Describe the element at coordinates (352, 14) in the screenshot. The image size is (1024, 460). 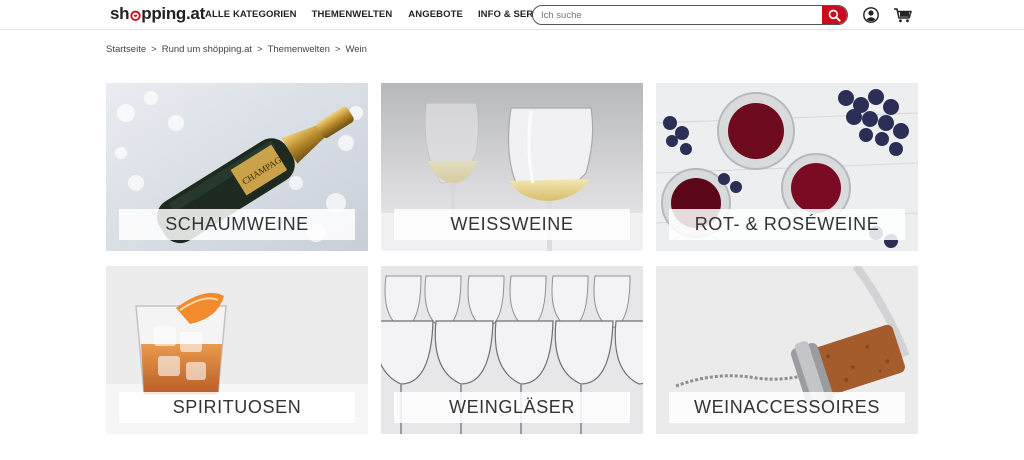
I see `nav-themenwelten: THEMENWELTEN` at that location.